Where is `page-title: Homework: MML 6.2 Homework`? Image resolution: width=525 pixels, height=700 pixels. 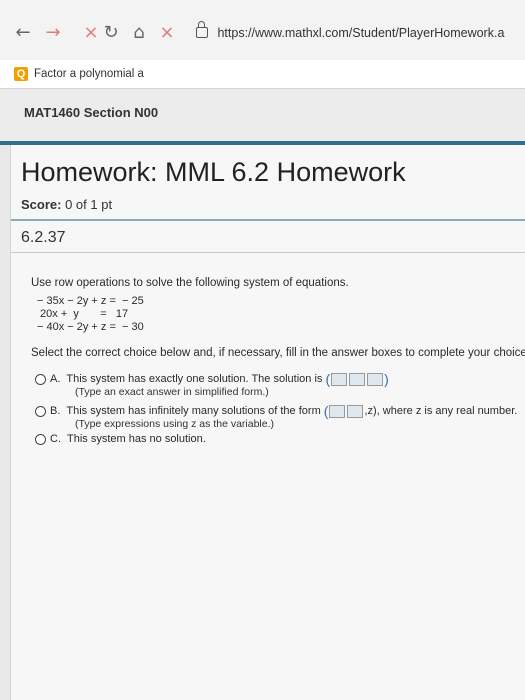
page-title: Homework: MML 6.2 Homework is located at coordinates (213, 172).